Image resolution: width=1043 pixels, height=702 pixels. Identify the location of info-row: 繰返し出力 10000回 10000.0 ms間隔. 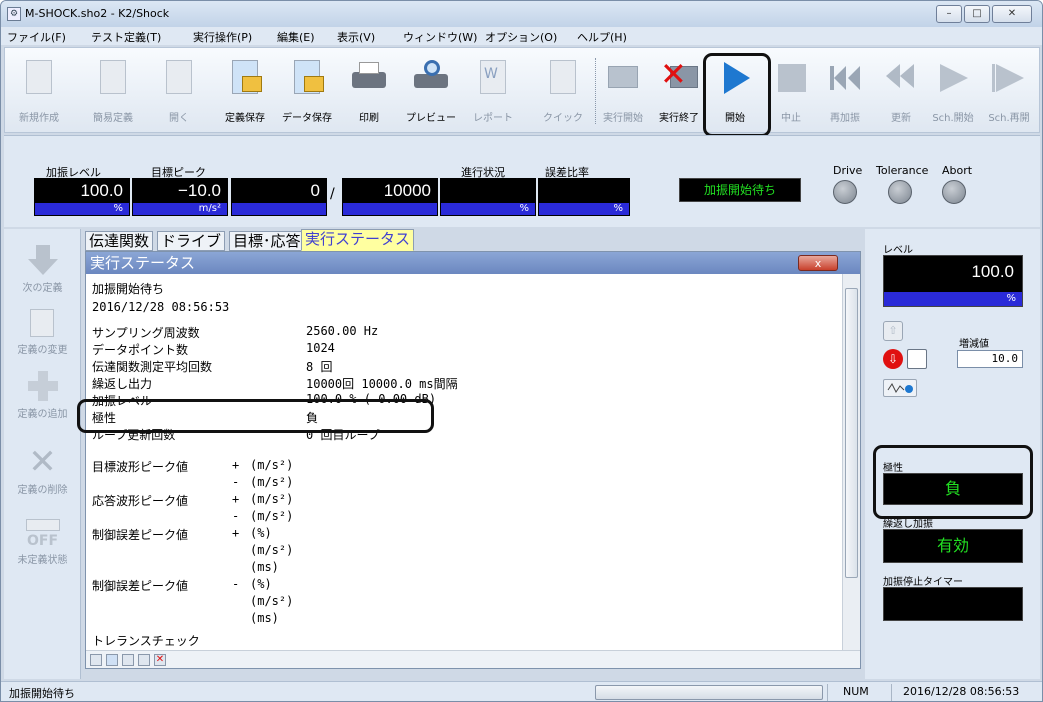
(275, 384).